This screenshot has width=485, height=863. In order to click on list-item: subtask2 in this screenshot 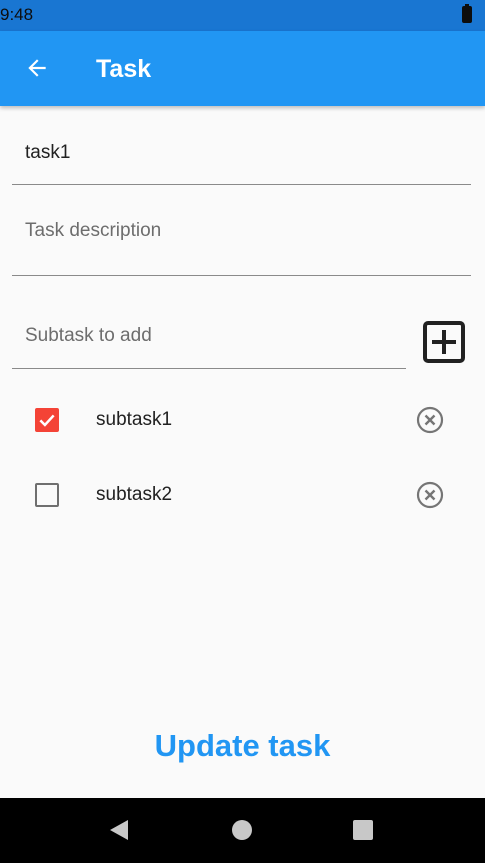, I will do `click(242, 495)`.